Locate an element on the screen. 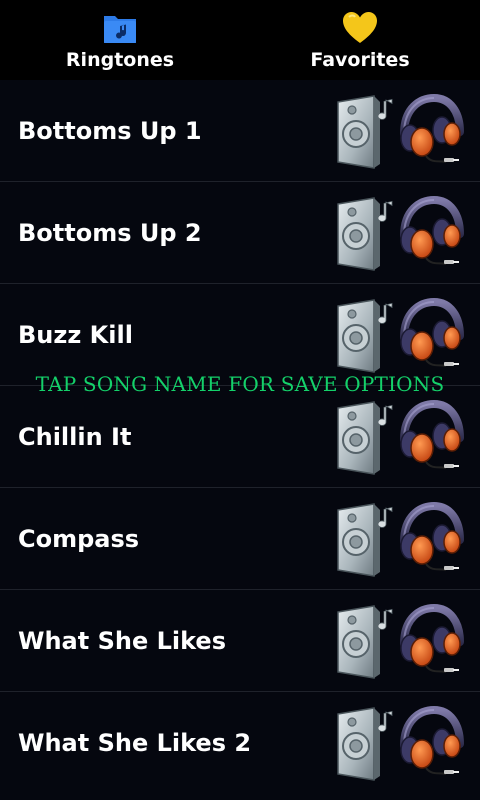  list-item: Compass is located at coordinates (240, 539).